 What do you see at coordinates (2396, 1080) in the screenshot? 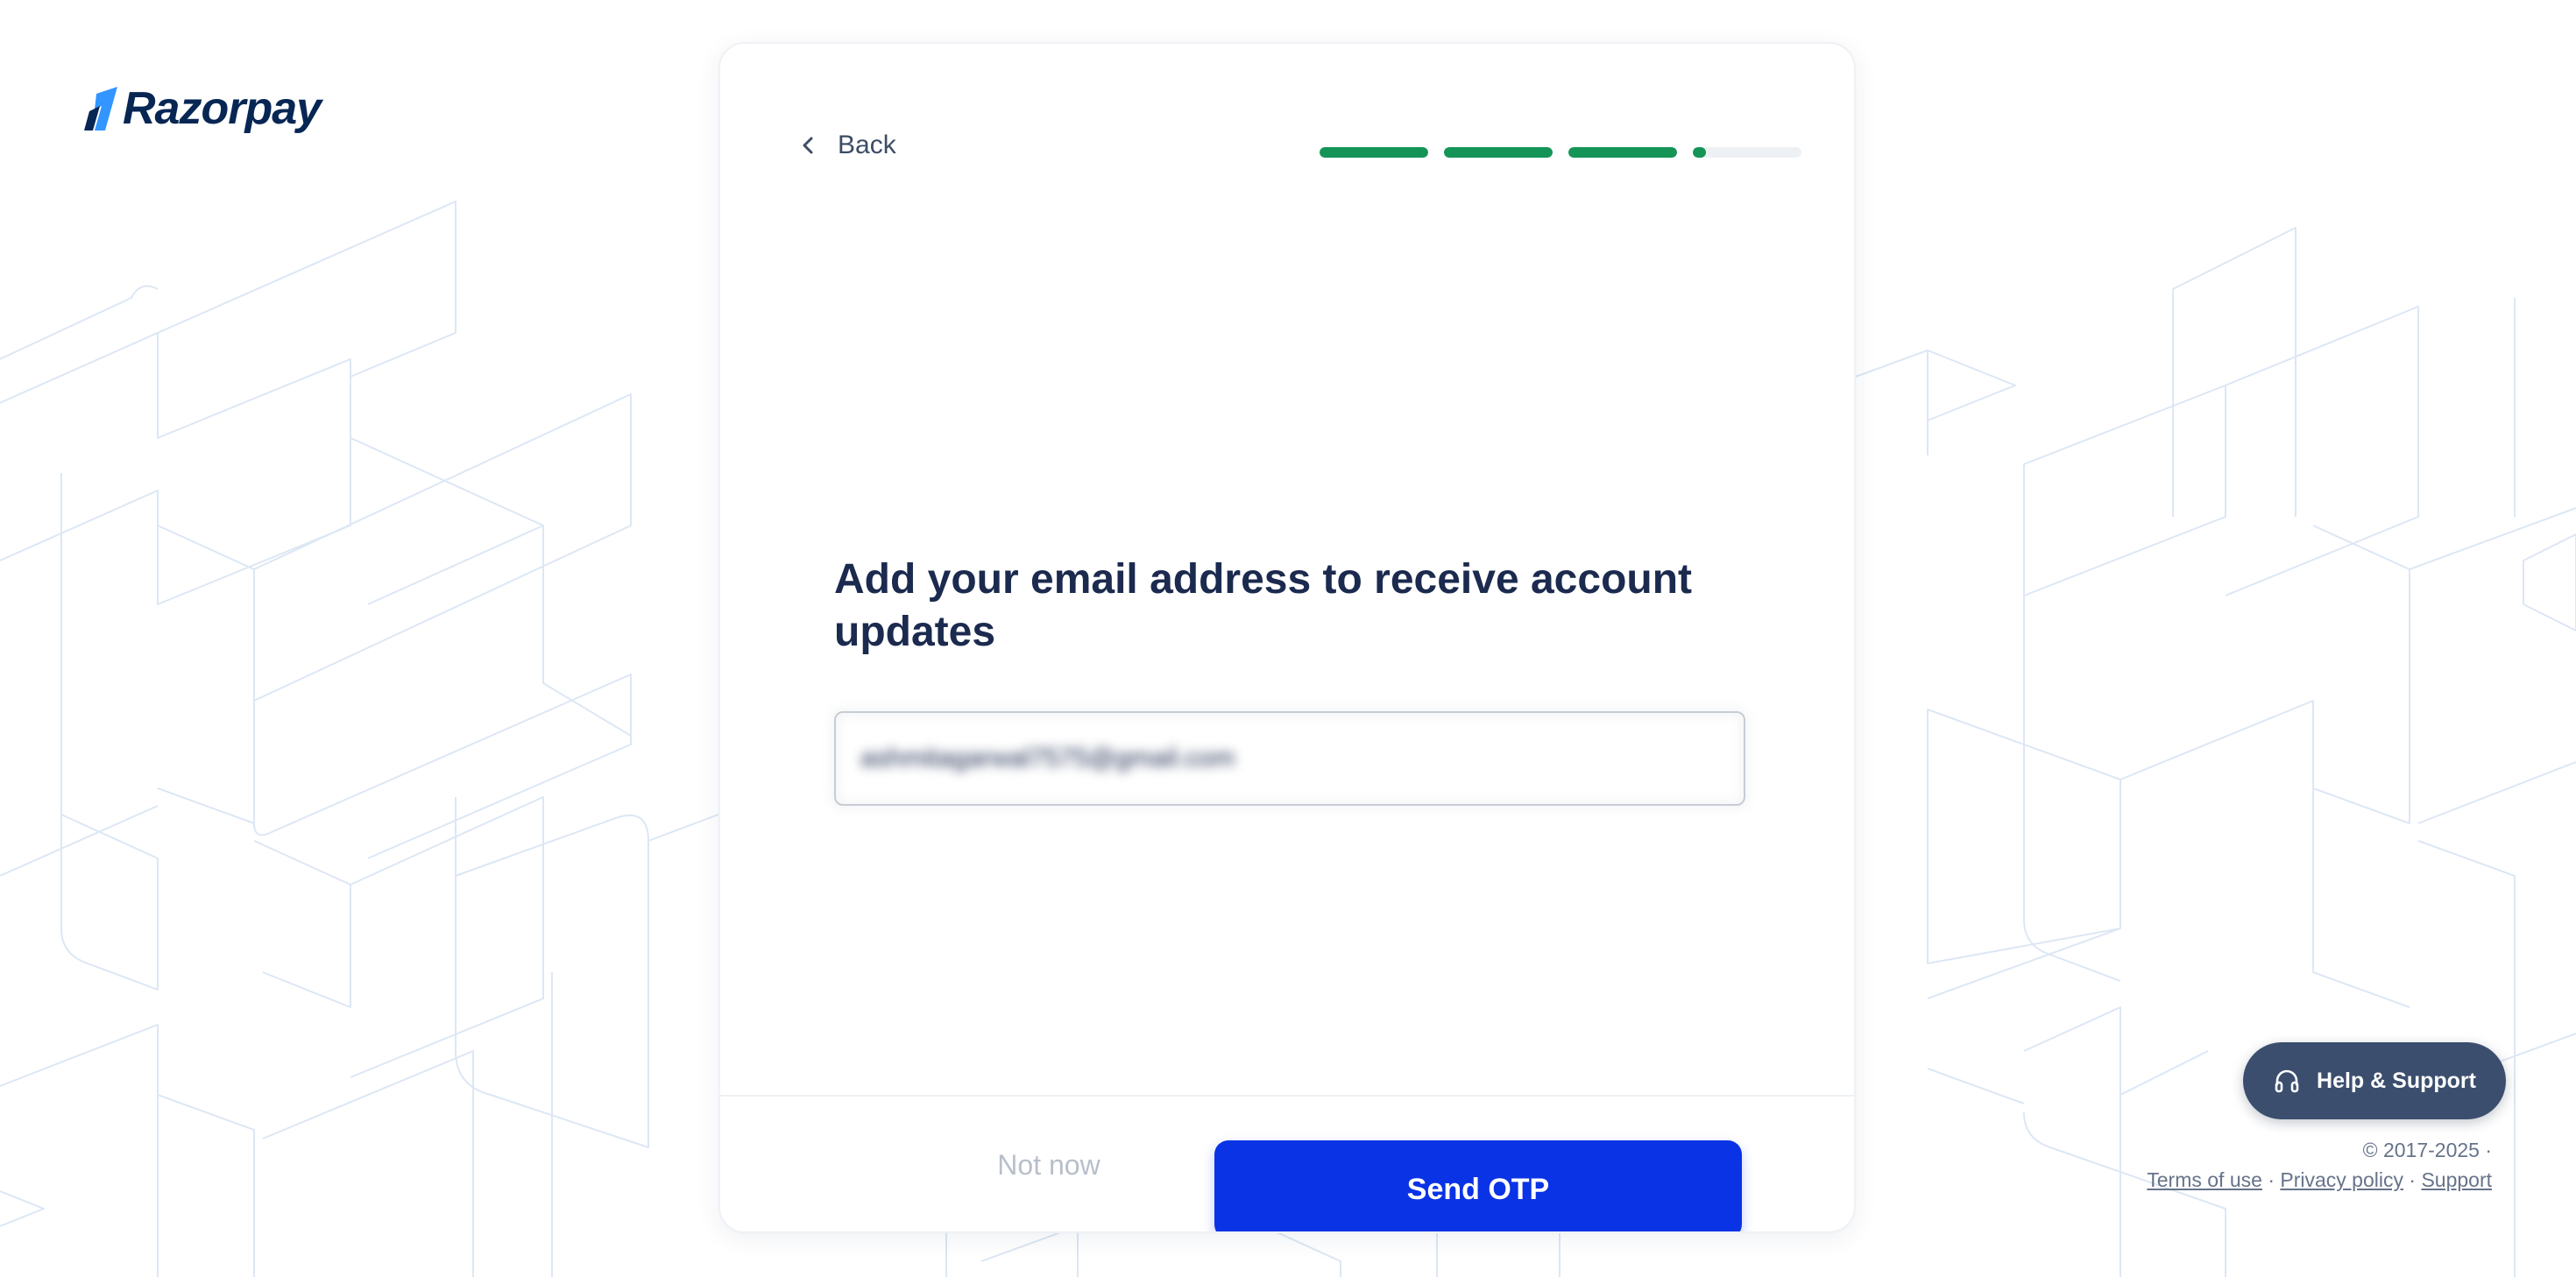
I see `help-support-label: Help & Support` at bounding box center [2396, 1080].